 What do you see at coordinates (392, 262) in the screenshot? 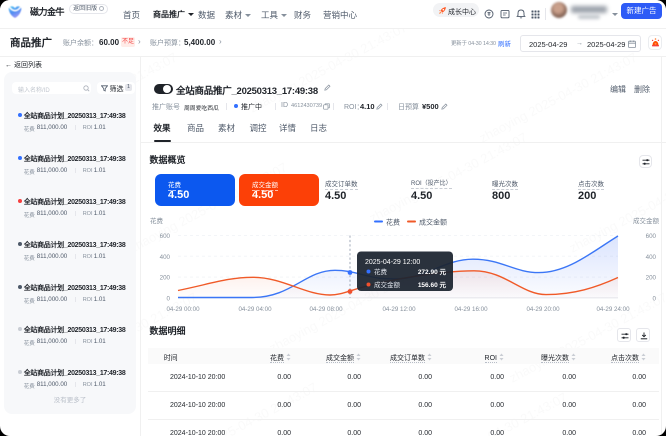
I see `svg-text: 2025-04-29 12:00` at bounding box center [392, 262].